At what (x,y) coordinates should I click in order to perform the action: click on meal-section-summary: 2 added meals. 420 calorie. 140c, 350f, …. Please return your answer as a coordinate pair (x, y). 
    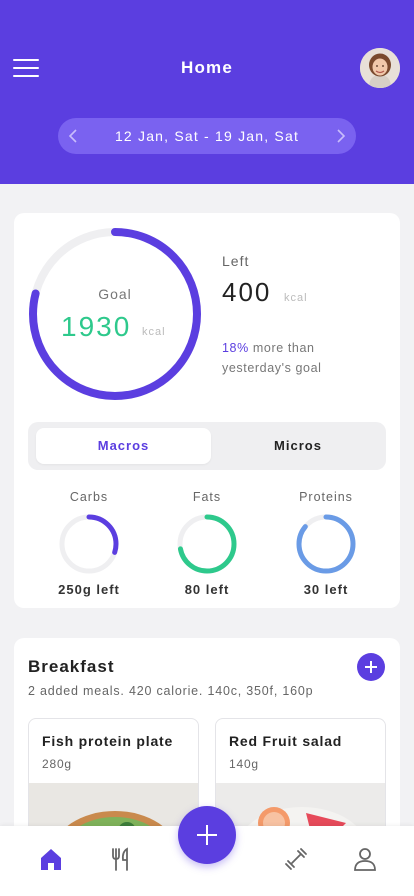
    Looking at the image, I should click on (171, 691).